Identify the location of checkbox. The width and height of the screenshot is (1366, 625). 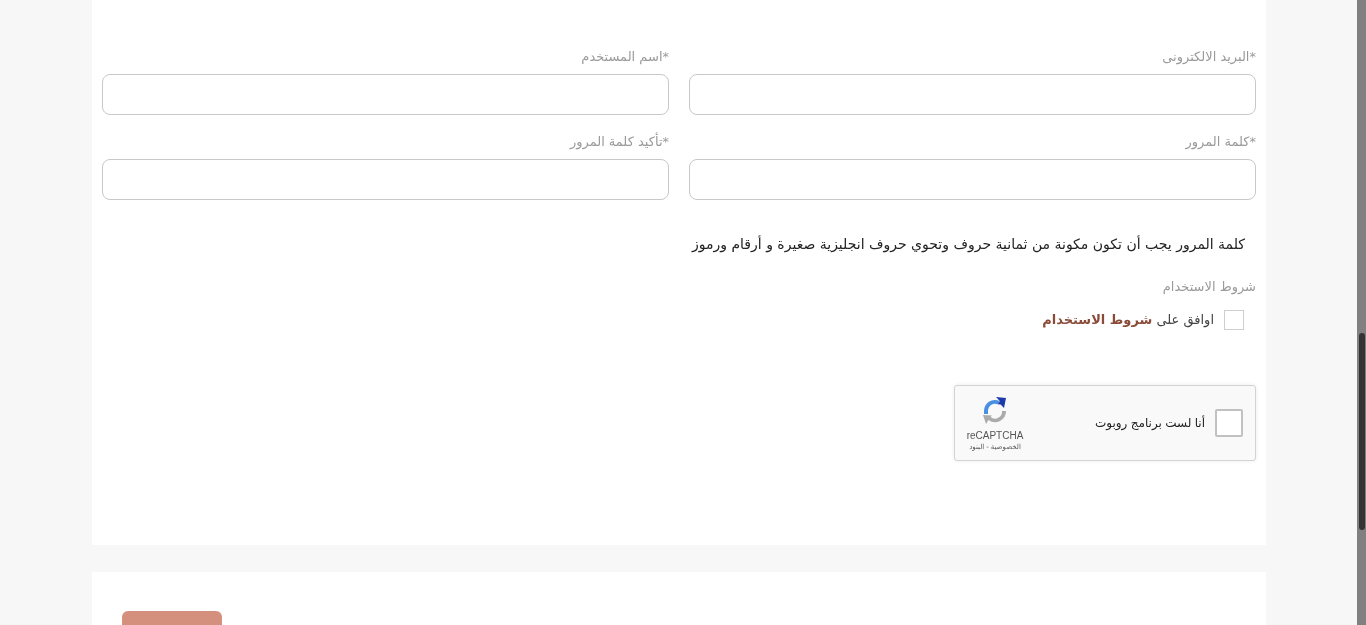
(1234, 320).